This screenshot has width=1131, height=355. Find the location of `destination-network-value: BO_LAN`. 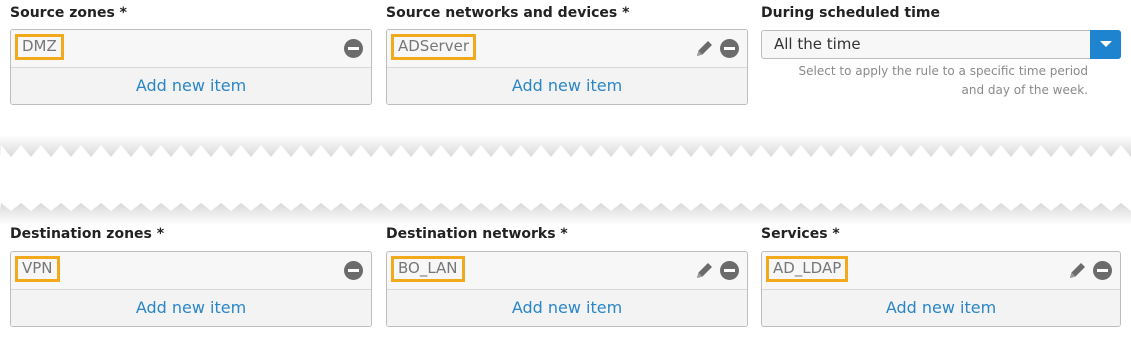

destination-network-value: BO_LAN is located at coordinates (428, 269).